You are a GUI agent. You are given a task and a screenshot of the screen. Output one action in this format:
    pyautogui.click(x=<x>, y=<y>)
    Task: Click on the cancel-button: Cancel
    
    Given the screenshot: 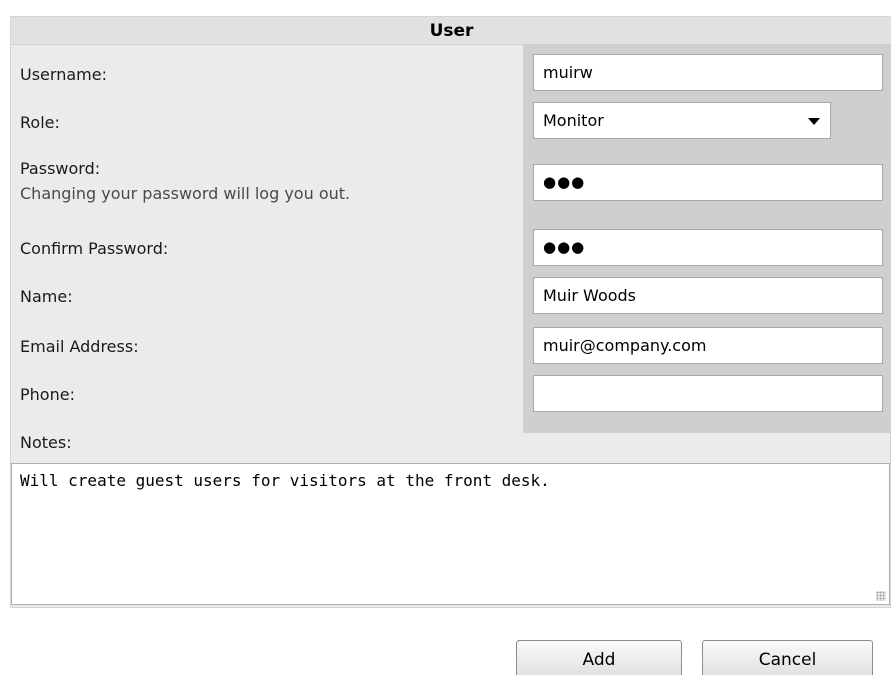 What is the action you would take?
    pyautogui.click(x=787, y=657)
    